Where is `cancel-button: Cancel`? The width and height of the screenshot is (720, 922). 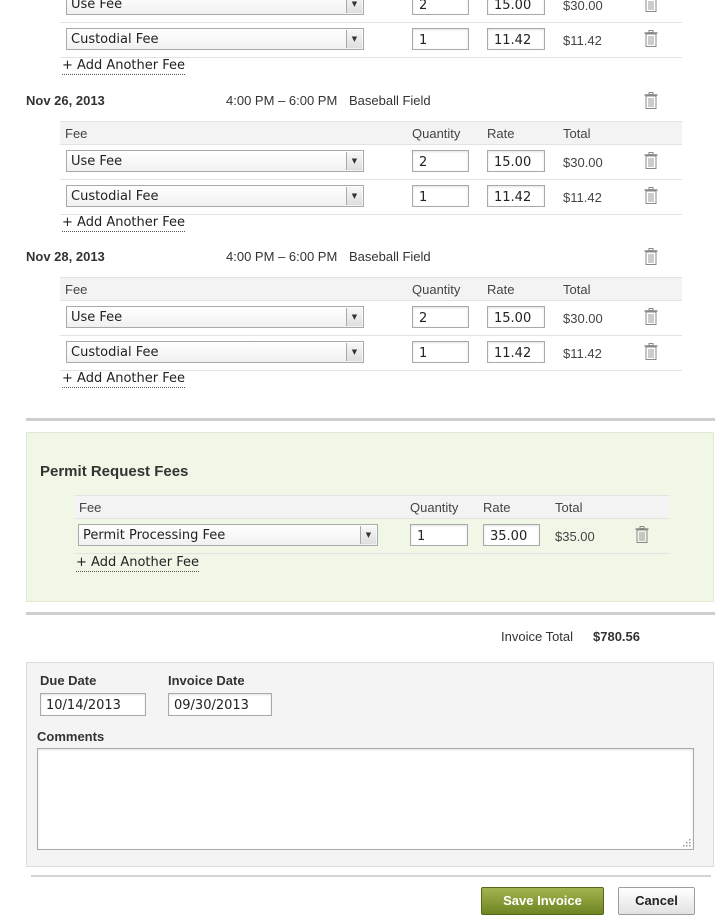
cancel-button: Cancel is located at coordinates (656, 901).